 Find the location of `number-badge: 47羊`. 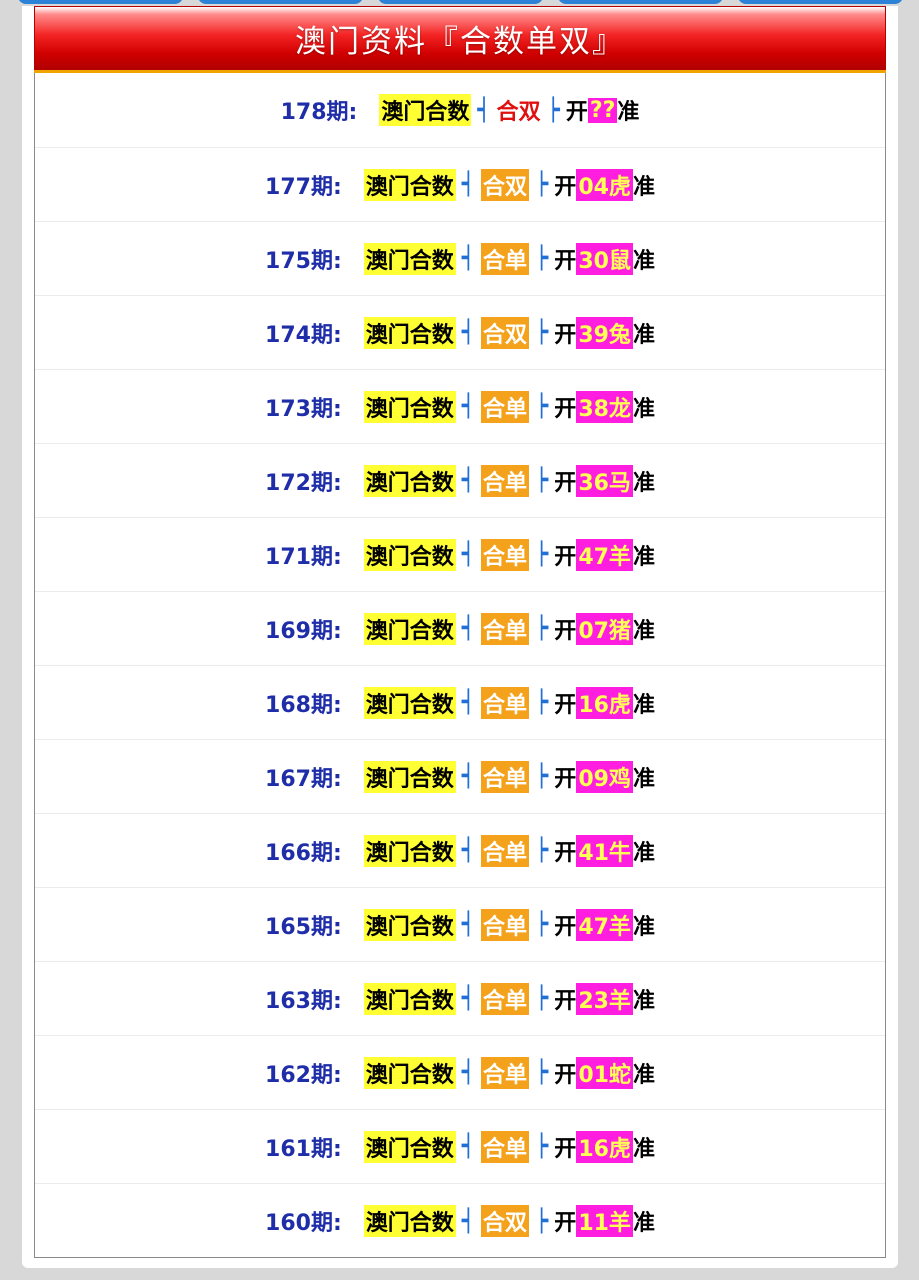

number-badge: 47羊 is located at coordinates (604, 924).